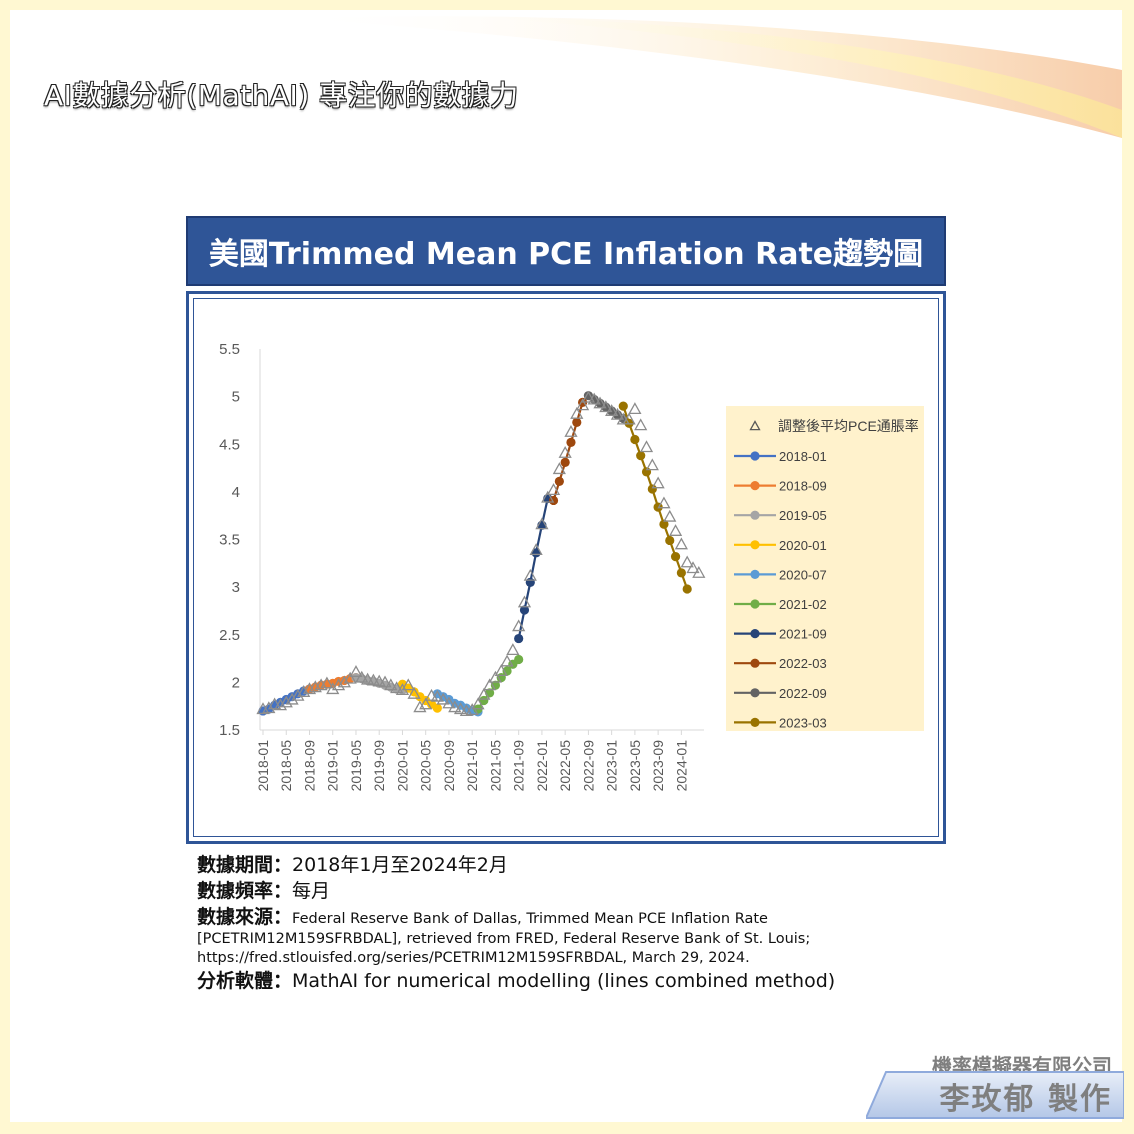 The image size is (1134, 1134). I want to click on x-tick-label: 2022-05, so click(565, 766).